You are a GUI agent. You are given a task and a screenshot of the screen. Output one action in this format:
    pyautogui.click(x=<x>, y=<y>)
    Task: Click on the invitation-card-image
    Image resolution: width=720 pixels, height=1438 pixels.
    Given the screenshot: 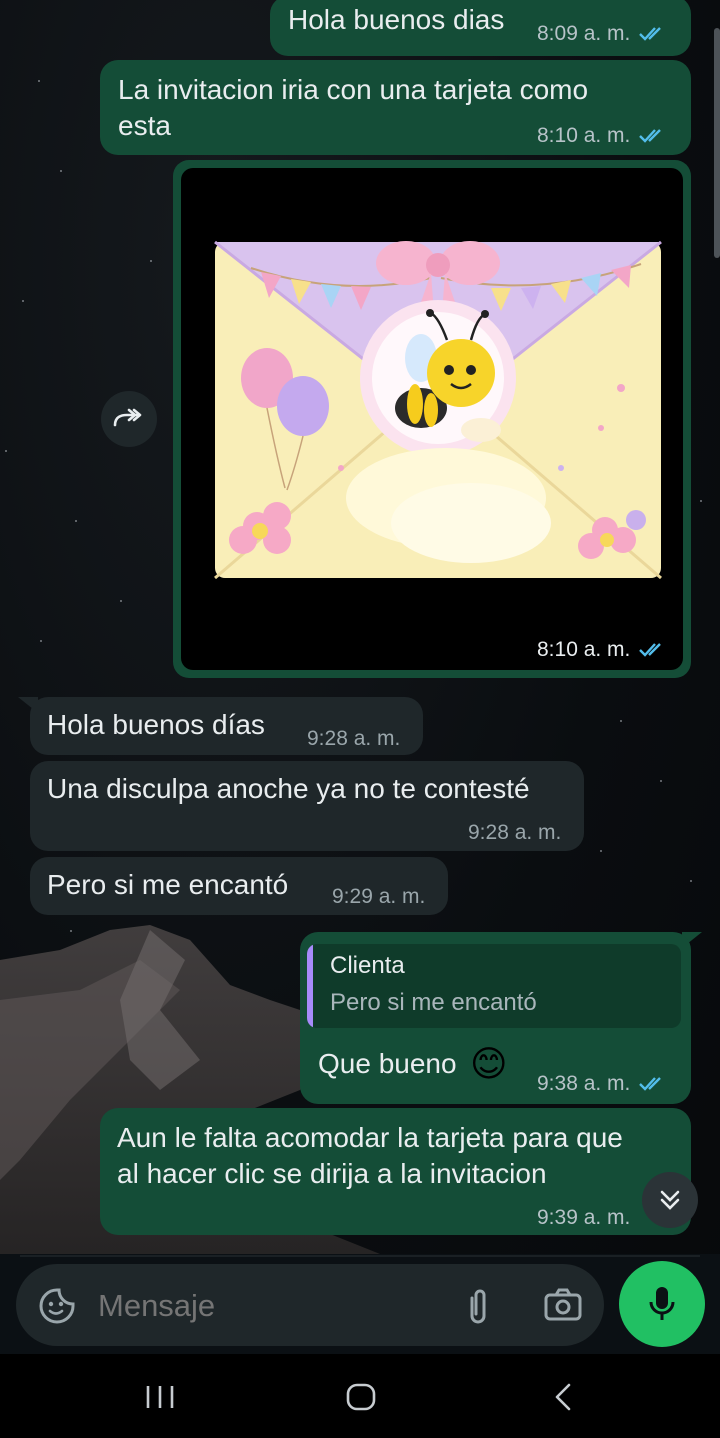 What is the action you would take?
    pyautogui.click(x=438, y=410)
    